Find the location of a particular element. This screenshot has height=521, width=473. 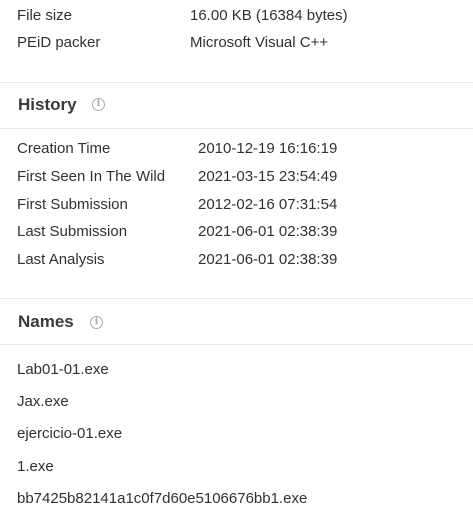

history-label: Last Submission is located at coordinates (72, 231).